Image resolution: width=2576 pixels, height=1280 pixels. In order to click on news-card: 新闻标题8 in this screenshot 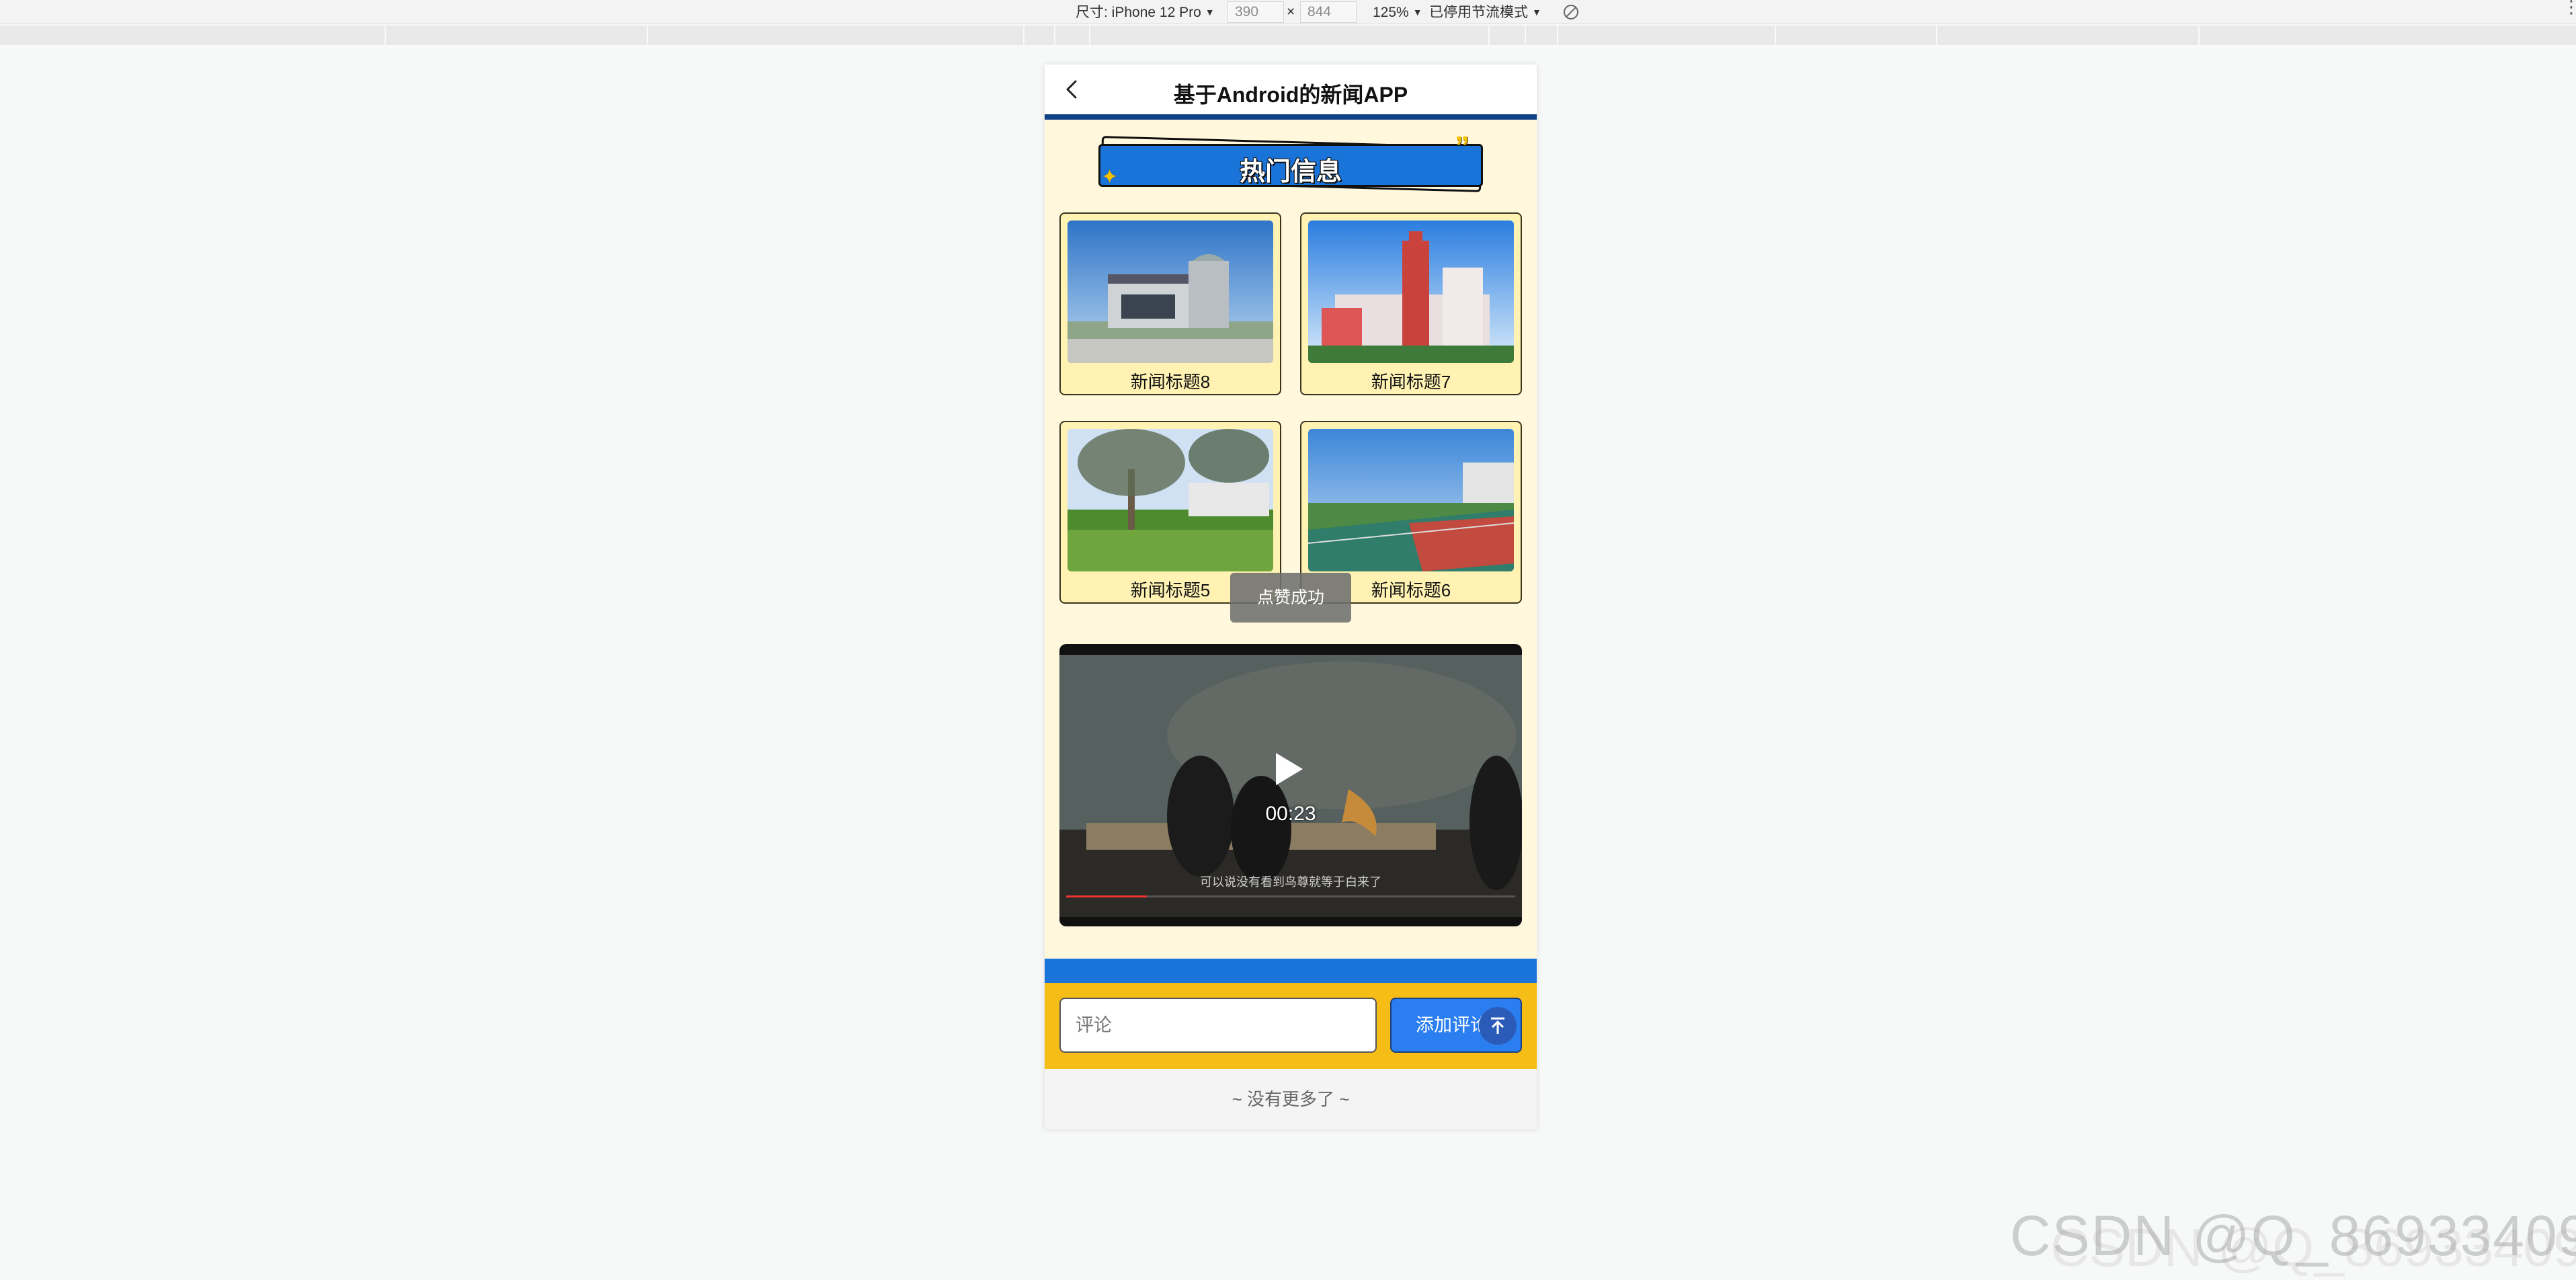, I will do `click(1170, 304)`.